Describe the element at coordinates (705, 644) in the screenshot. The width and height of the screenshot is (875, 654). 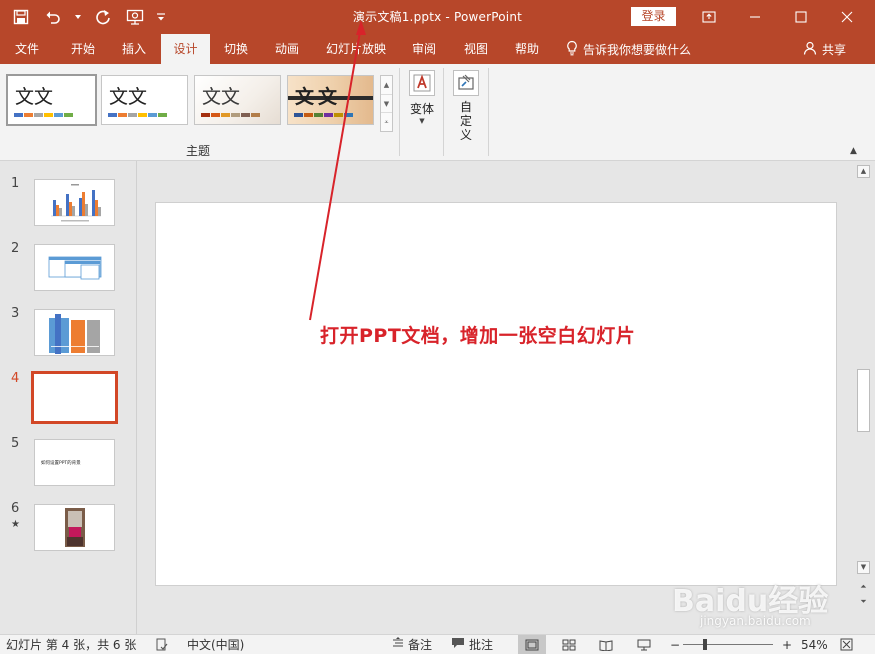
I see `zoom-slider-thumb` at that location.